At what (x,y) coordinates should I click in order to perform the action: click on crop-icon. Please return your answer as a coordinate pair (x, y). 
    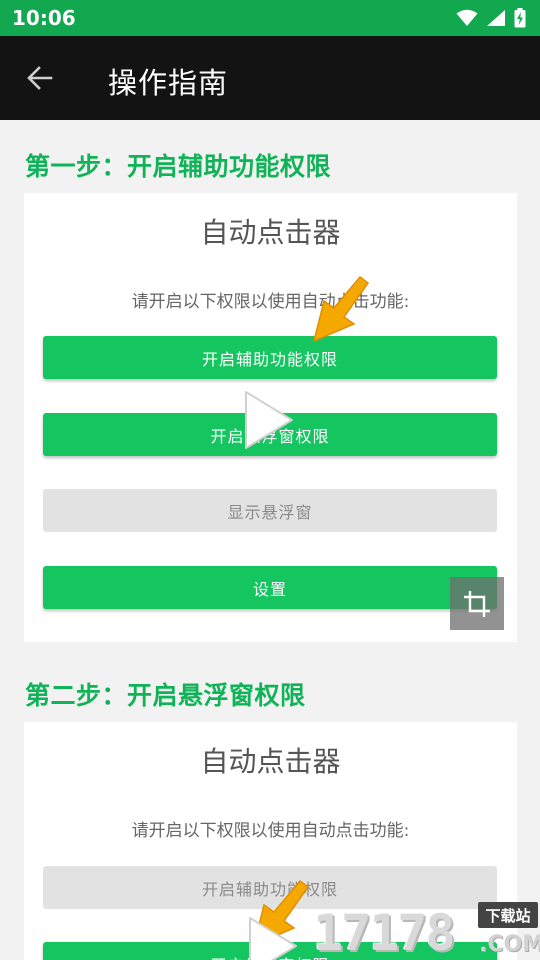
    Looking at the image, I should click on (477, 603).